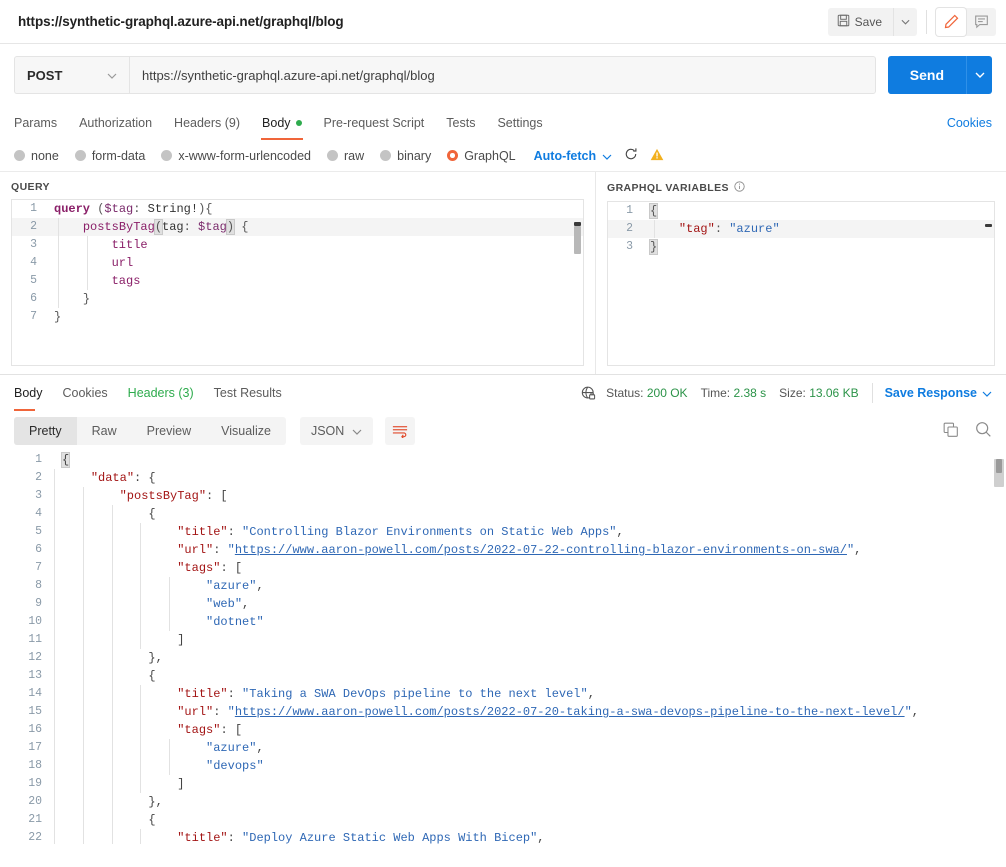  Describe the element at coordinates (109, 156) in the screenshot. I see `body-type-form-data: form-data` at that location.